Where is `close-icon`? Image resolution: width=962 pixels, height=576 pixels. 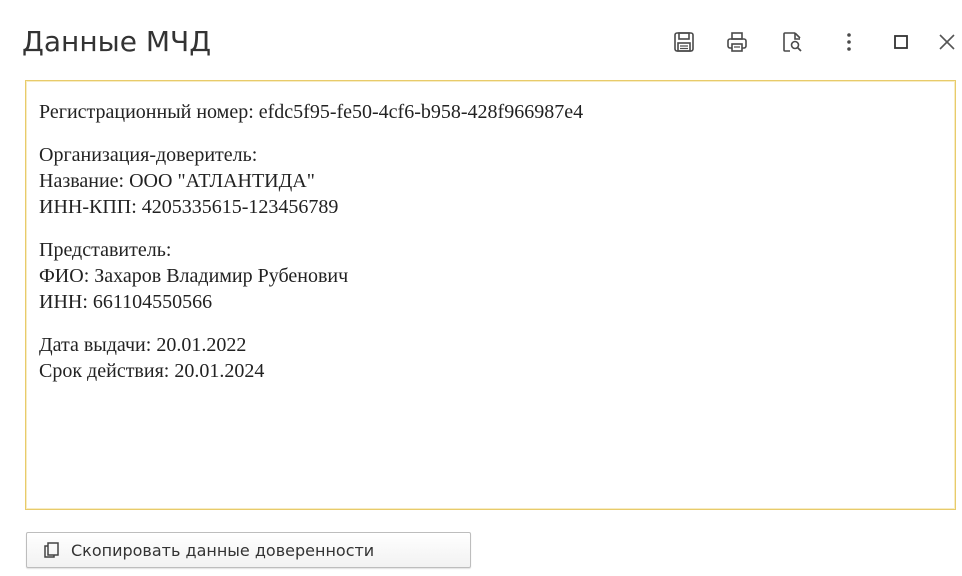
close-icon is located at coordinates (947, 42).